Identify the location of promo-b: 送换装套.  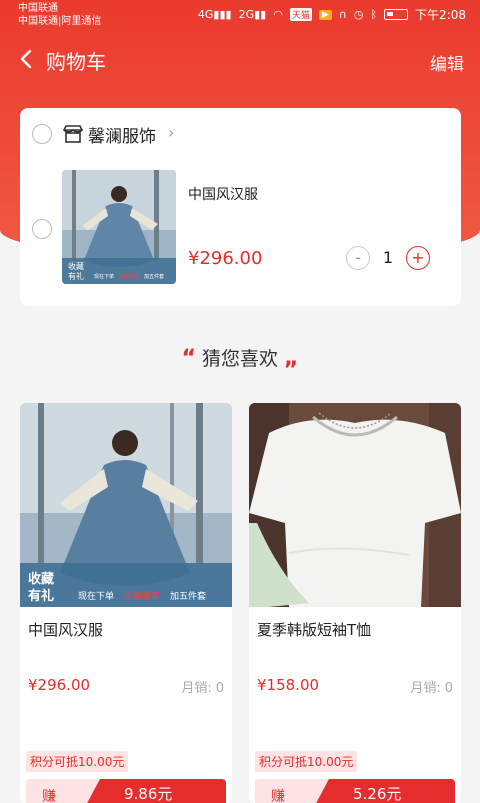
(129, 276).